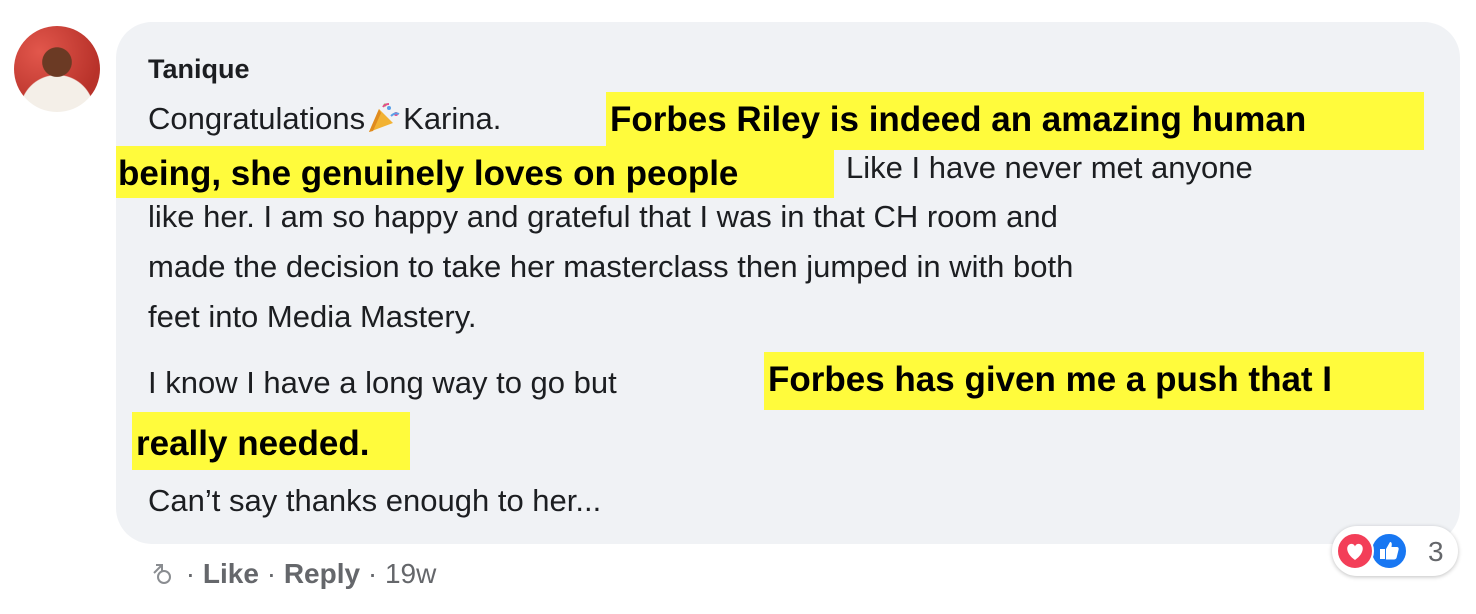  I want to click on reactions-summary: 3, so click(1395, 551).